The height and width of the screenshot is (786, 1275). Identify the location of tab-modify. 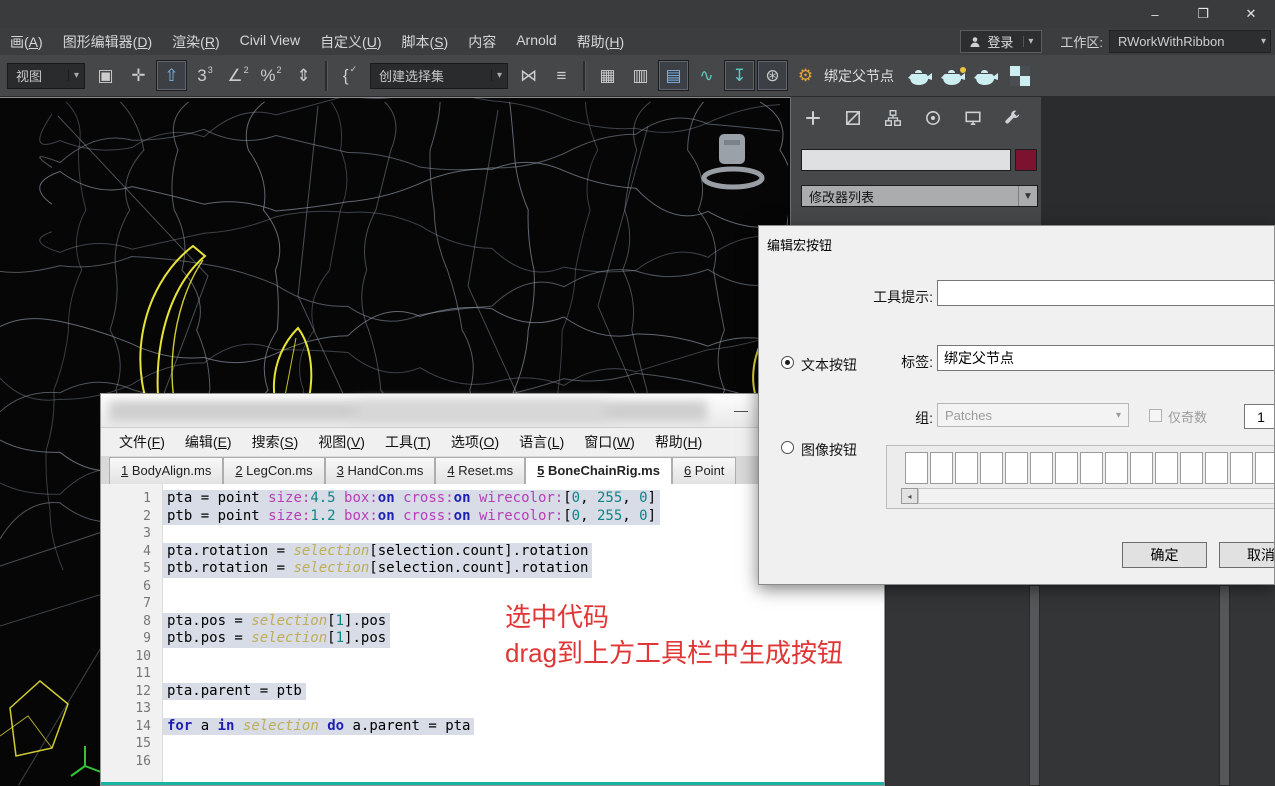
(853, 118).